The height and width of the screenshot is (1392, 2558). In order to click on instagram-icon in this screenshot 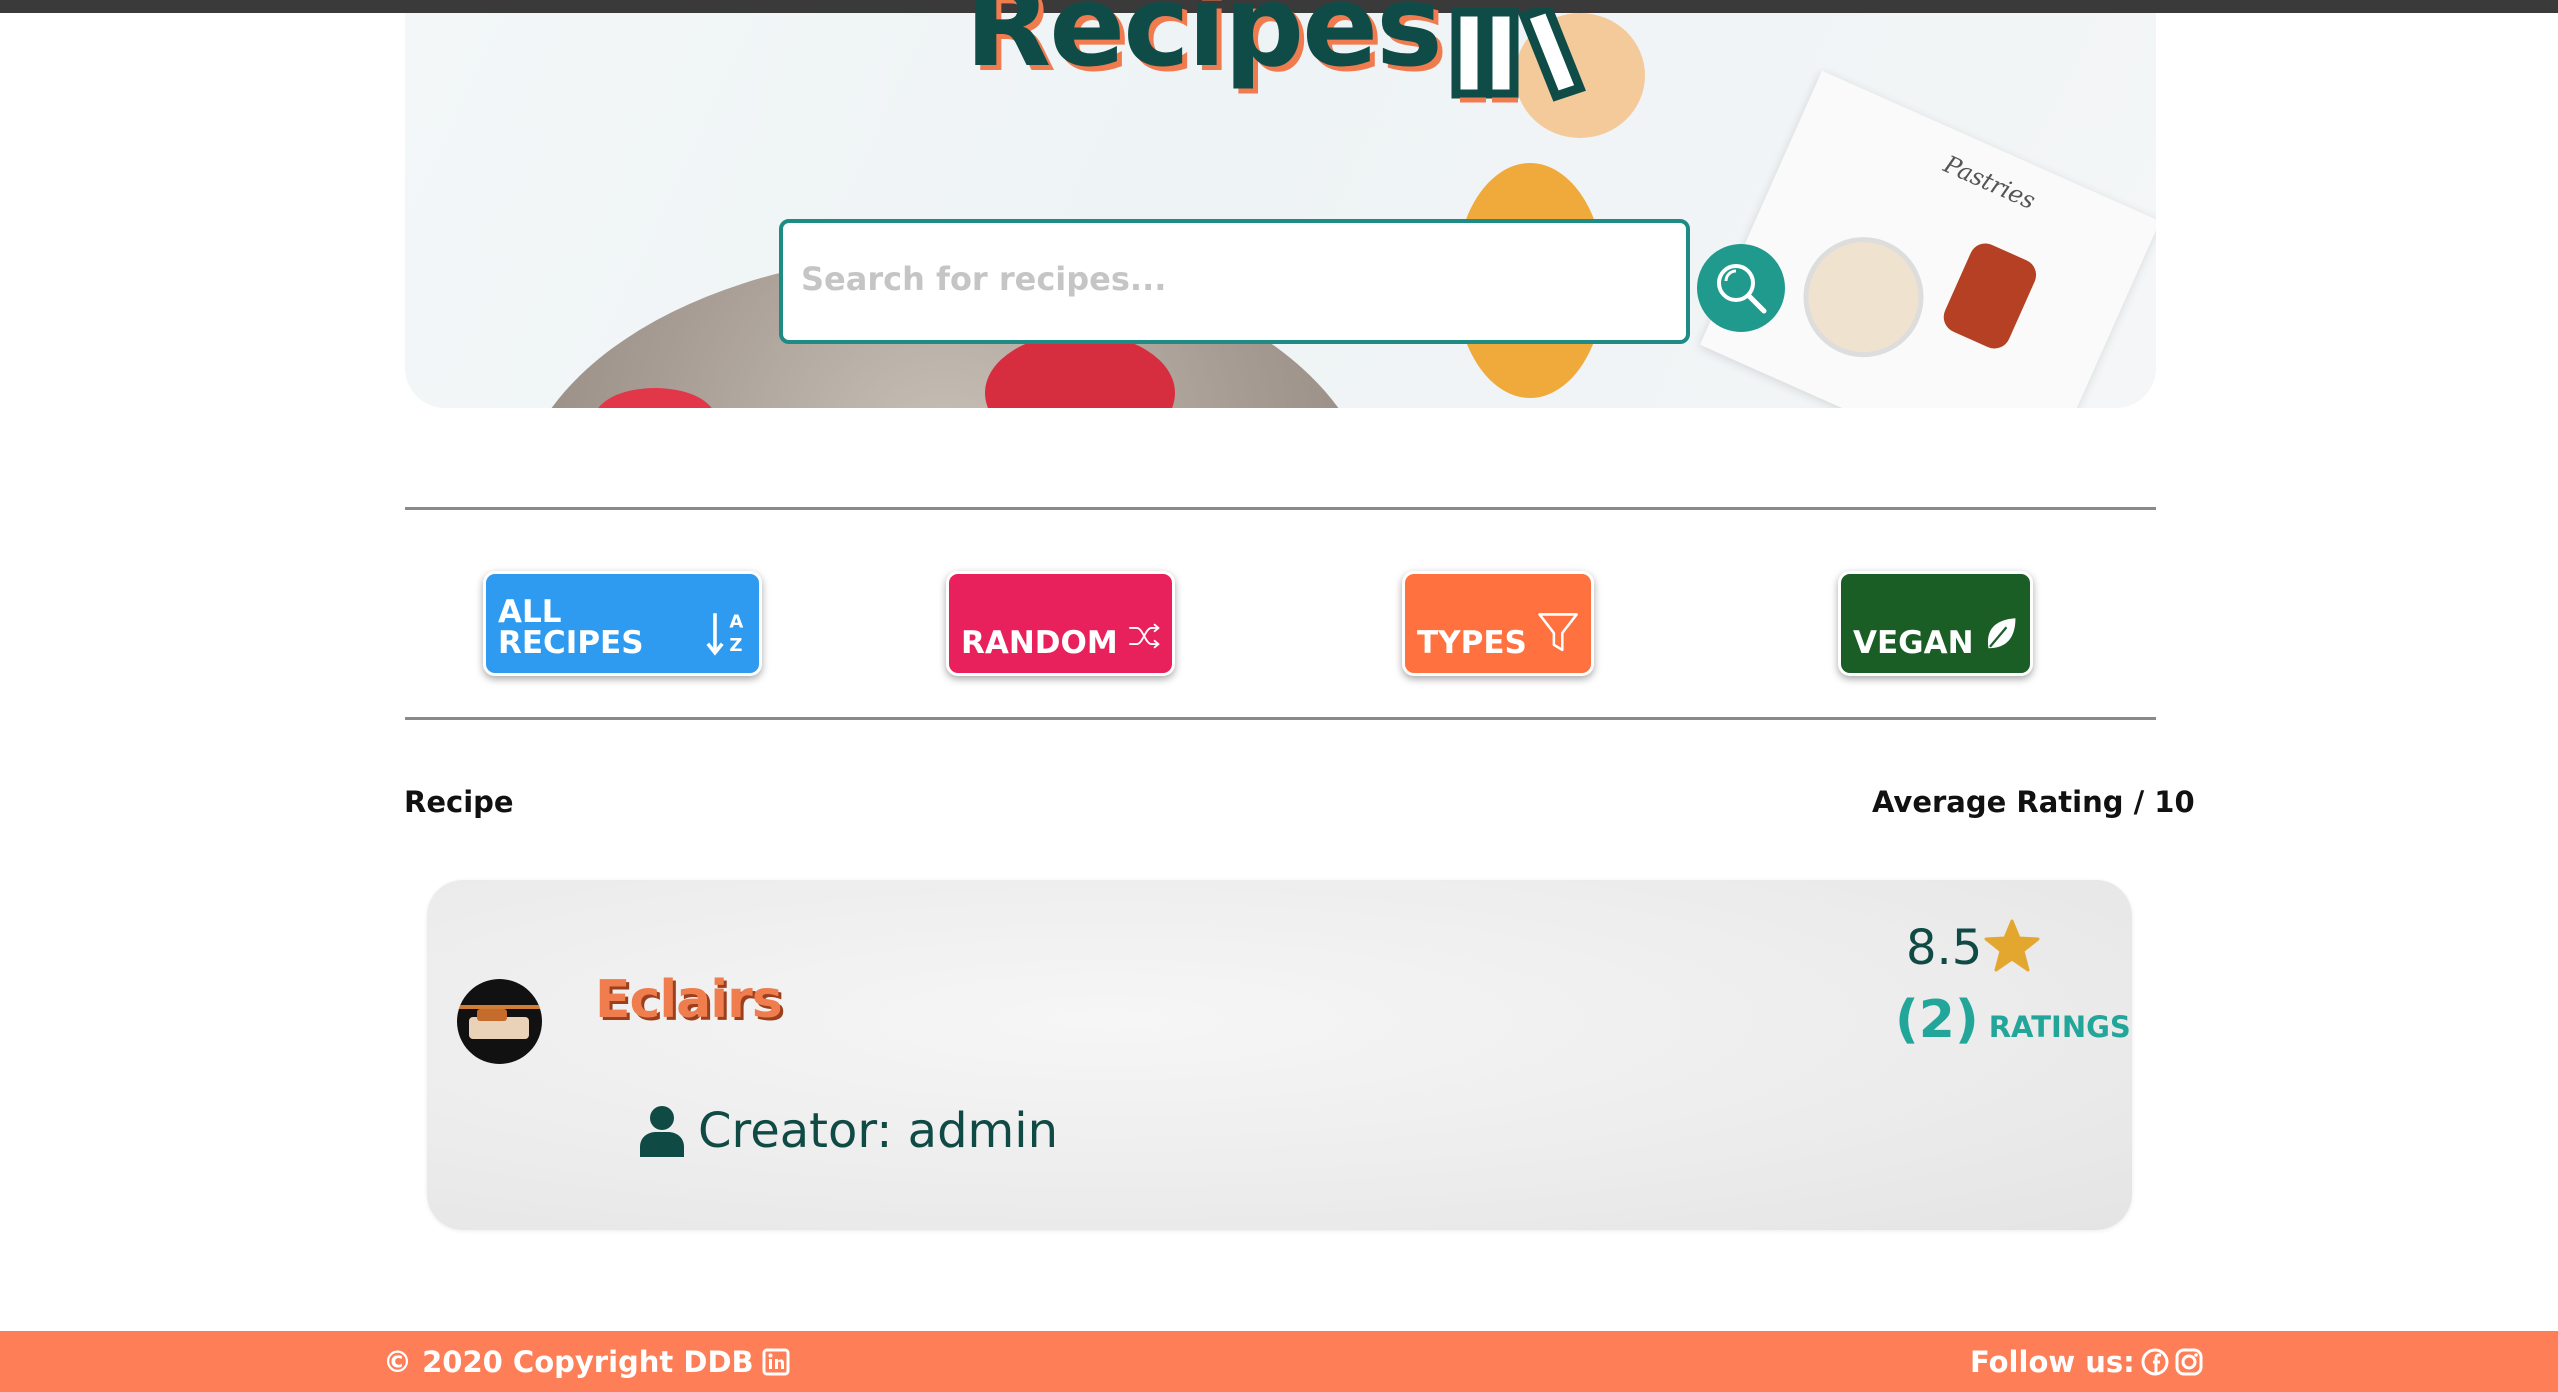, I will do `click(2189, 1362)`.